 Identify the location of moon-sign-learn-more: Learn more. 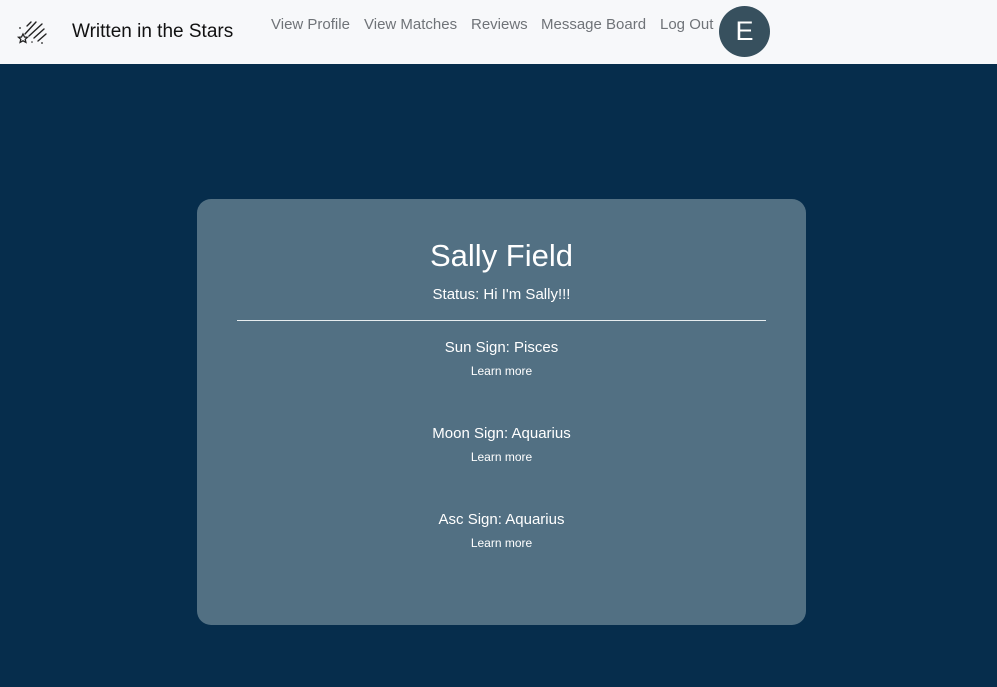
(501, 457).